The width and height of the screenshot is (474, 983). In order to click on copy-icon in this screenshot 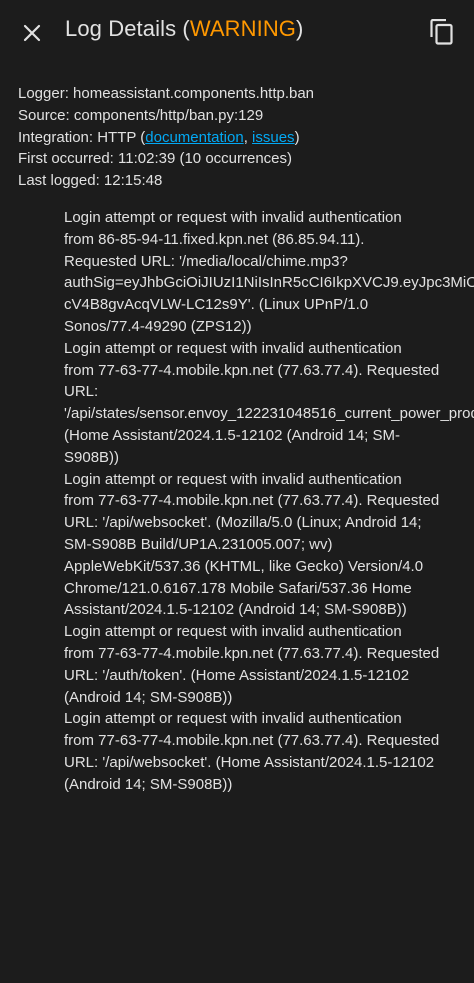, I will do `click(441, 32)`.